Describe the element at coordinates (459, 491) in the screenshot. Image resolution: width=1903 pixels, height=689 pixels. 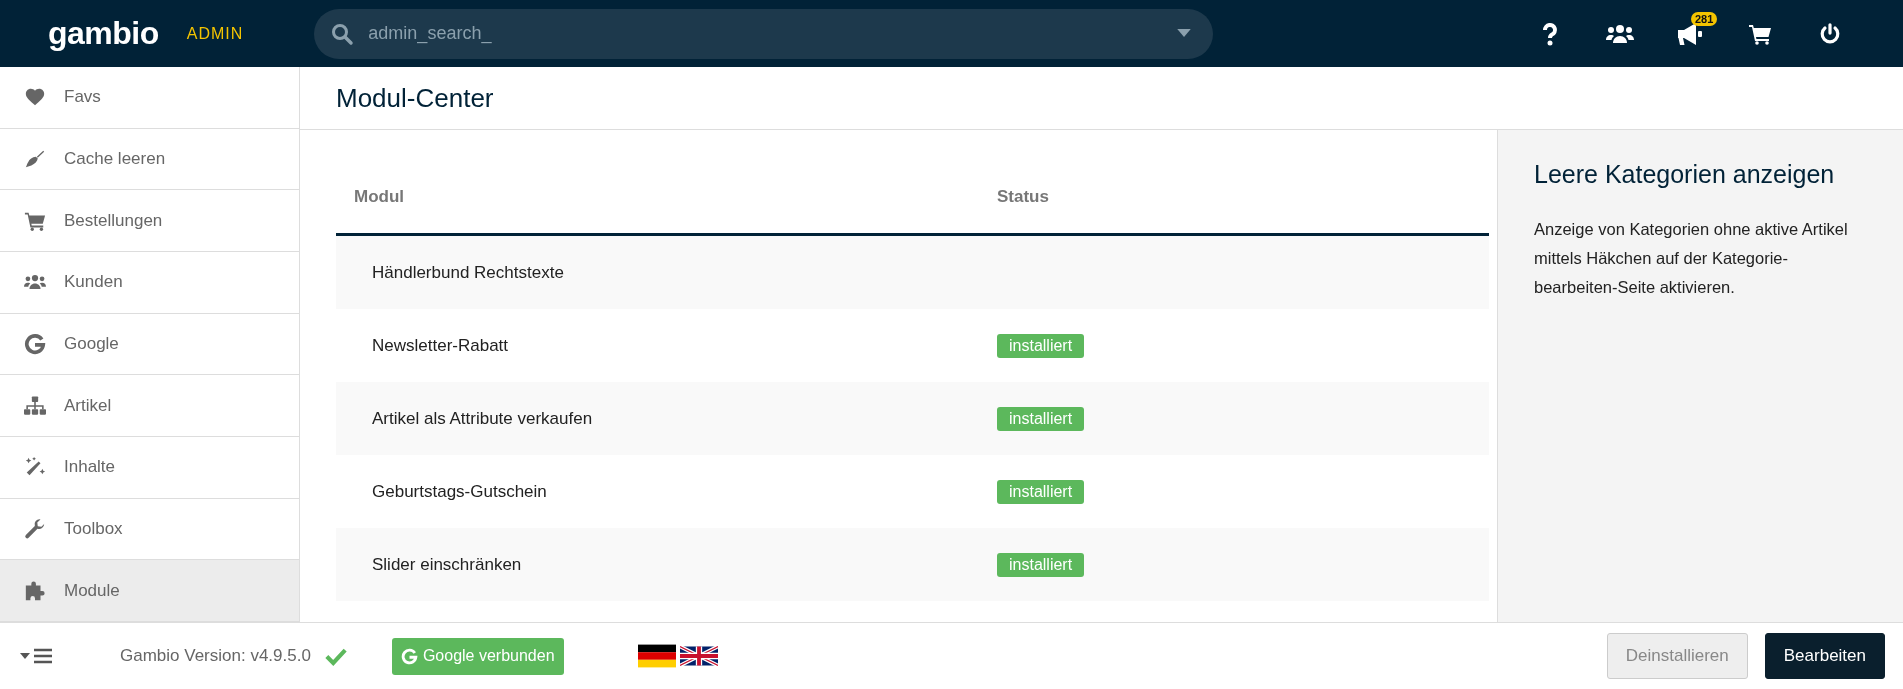
I see `module-name: Geburtstags-Gutschein` at that location.